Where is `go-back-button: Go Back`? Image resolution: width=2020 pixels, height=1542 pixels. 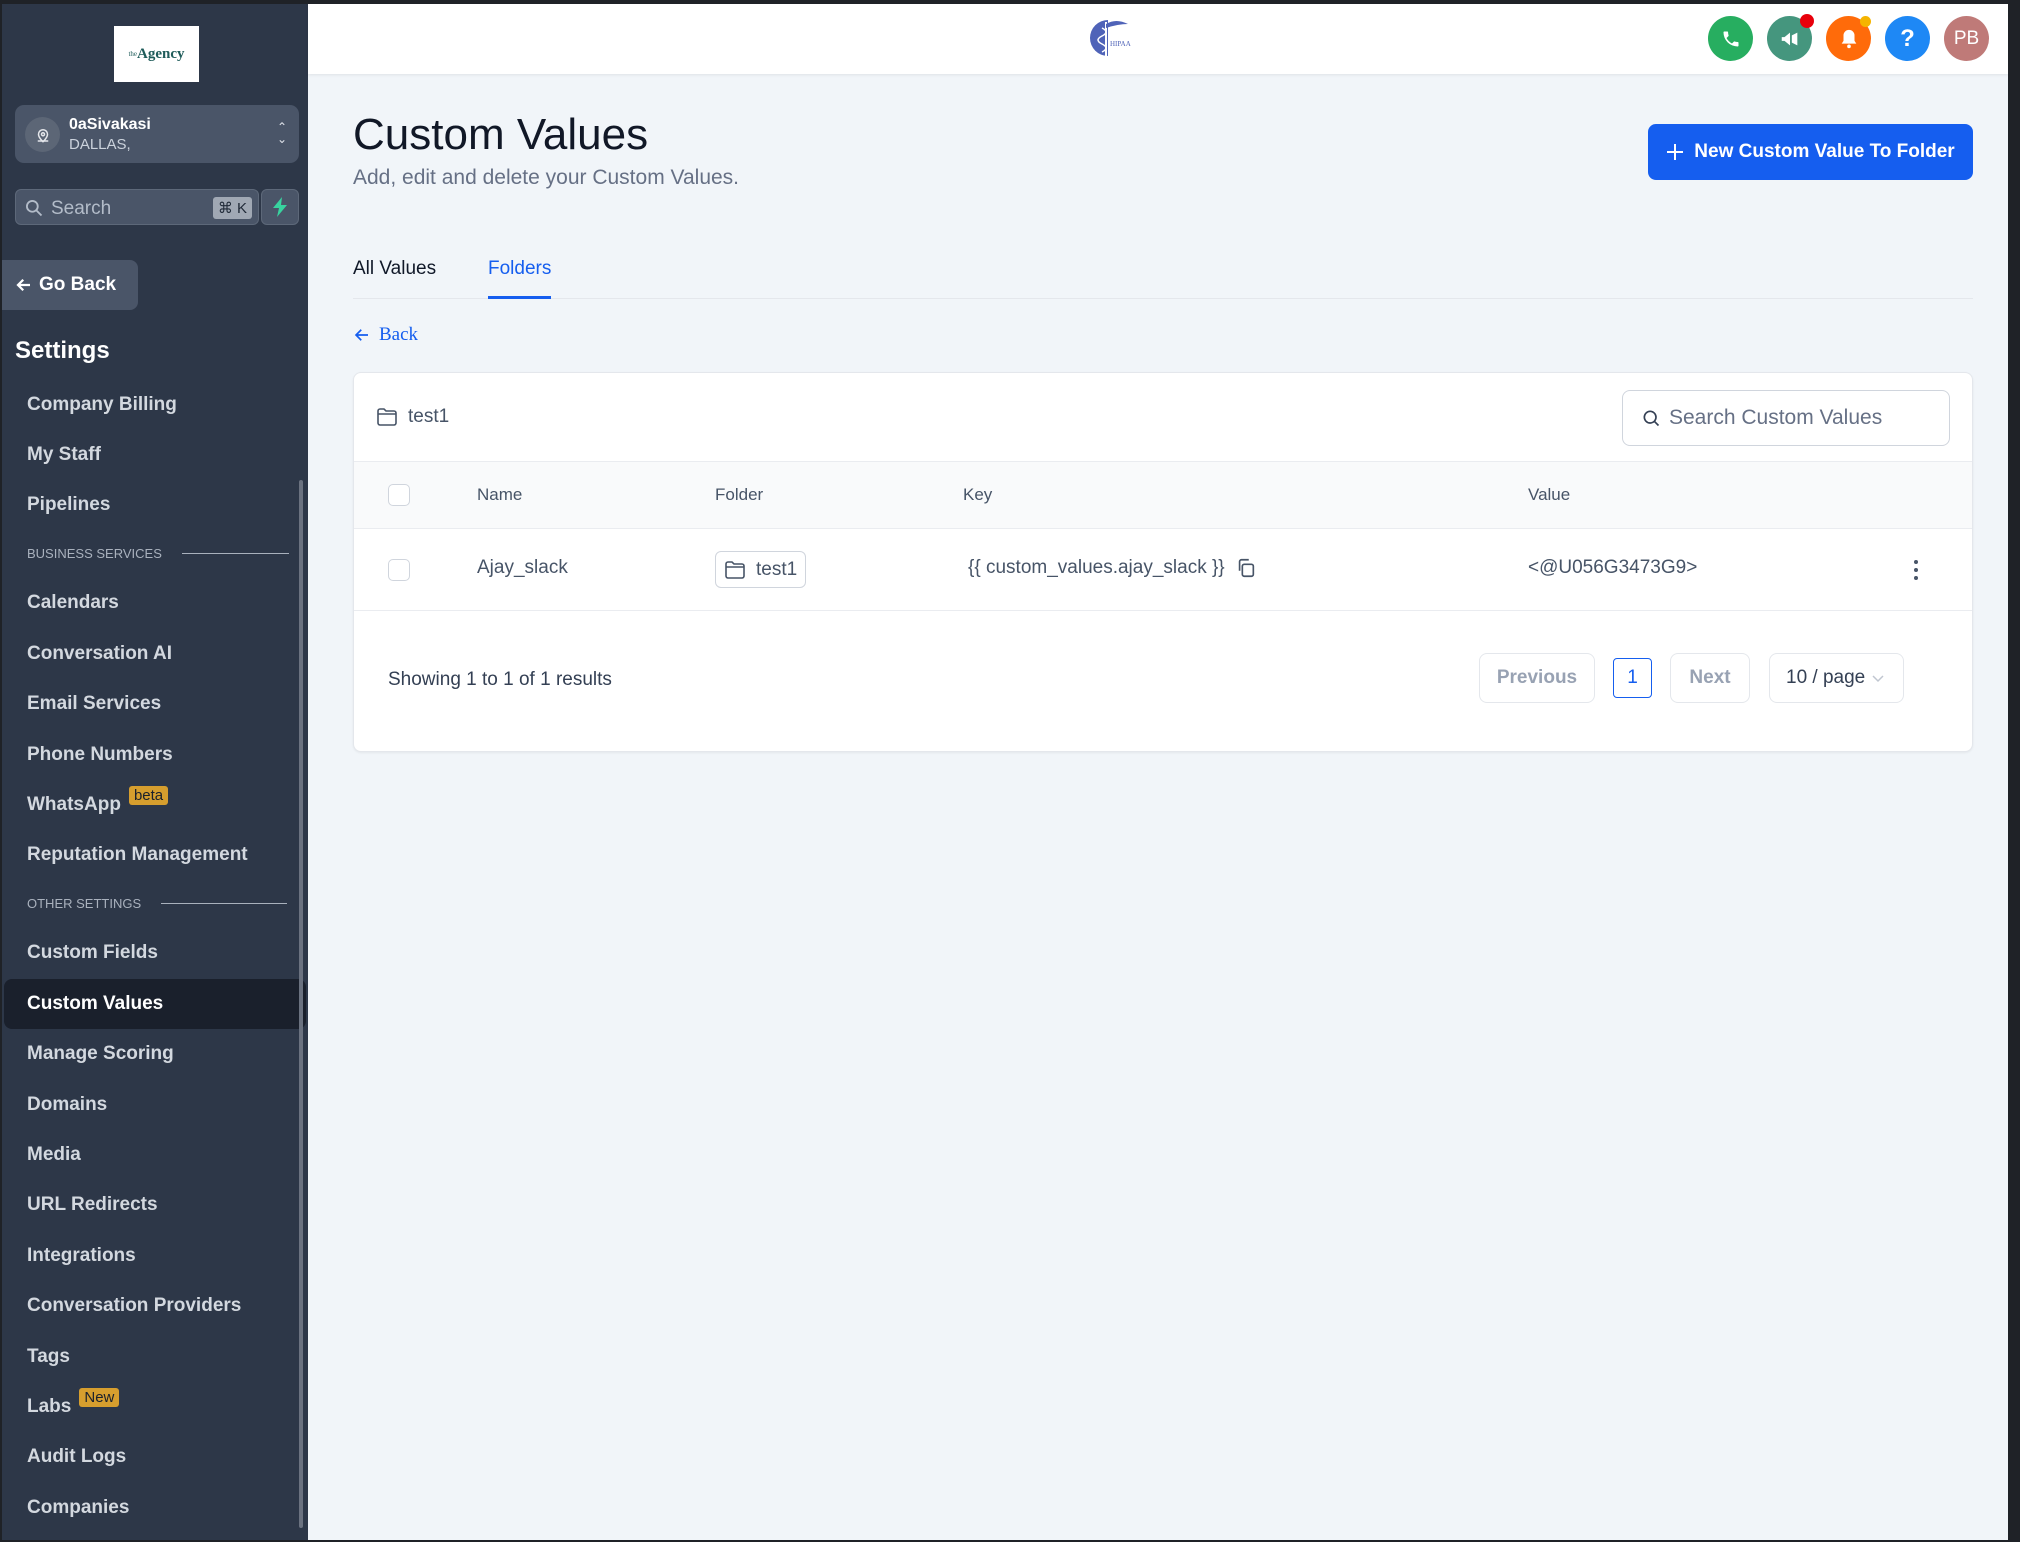
go-back-button: Go Back is located at coordinates (70, 285).